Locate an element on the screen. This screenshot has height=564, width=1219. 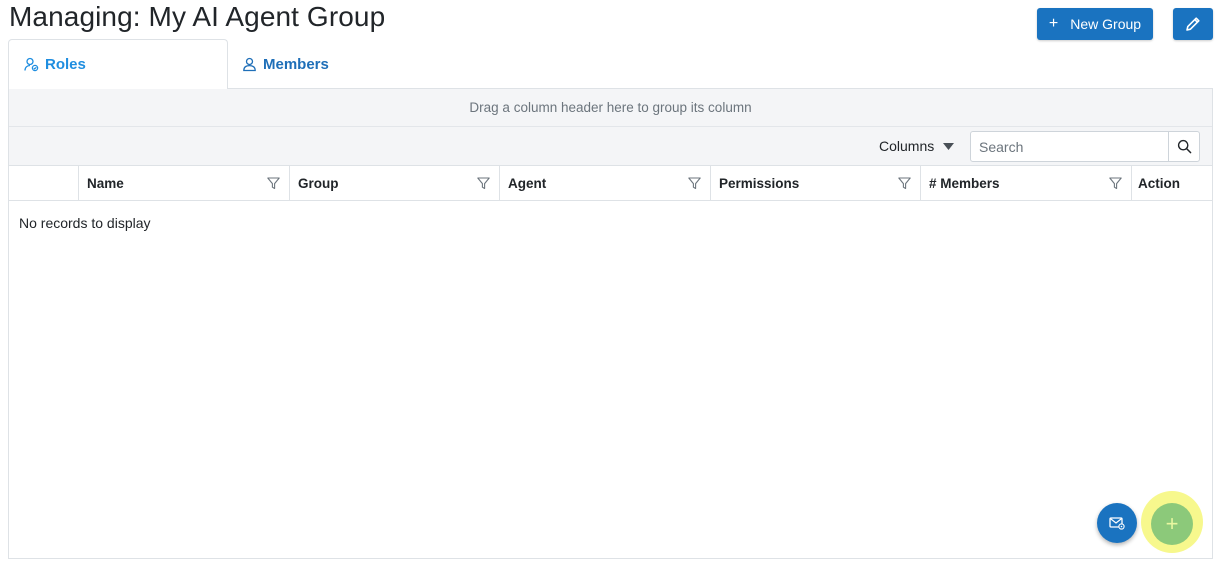
search-icon is located at coordinates (1184, 146).